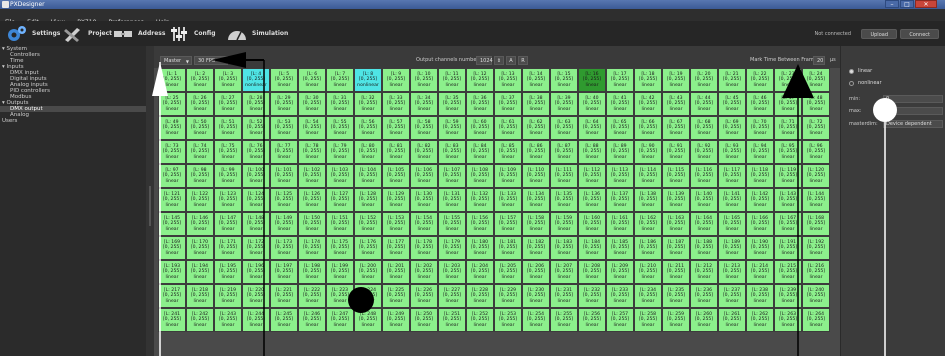 The width and height of the screenshot is (945, 356). What do you see at coordinates (480, 128) in the screenshot?
I see `channel-cell: [L: 60 [0, 255] linear` at bounding box center [480, 128].